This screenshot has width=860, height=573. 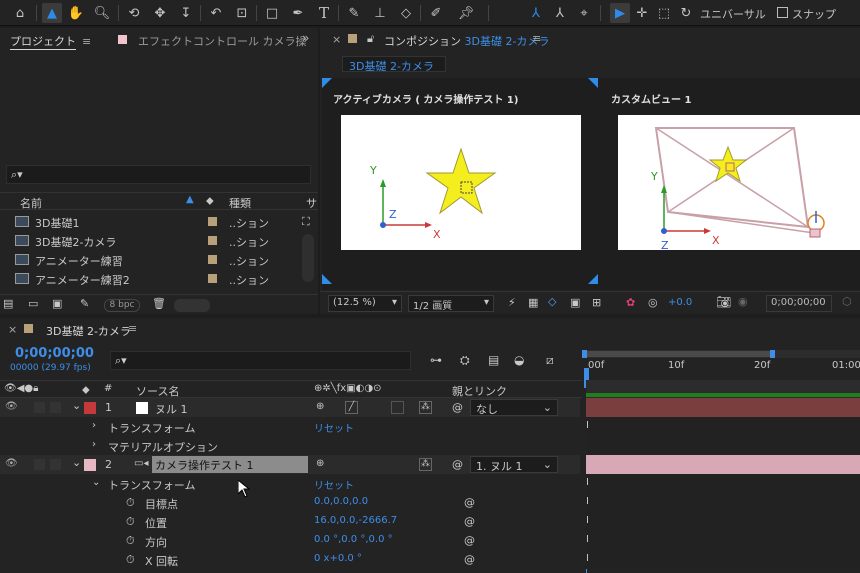 What do you see at coordinates (150, 259) in the screenshot?
I see `list-item: アニメーター練習 ..ション` at bounding box center [150, 259].